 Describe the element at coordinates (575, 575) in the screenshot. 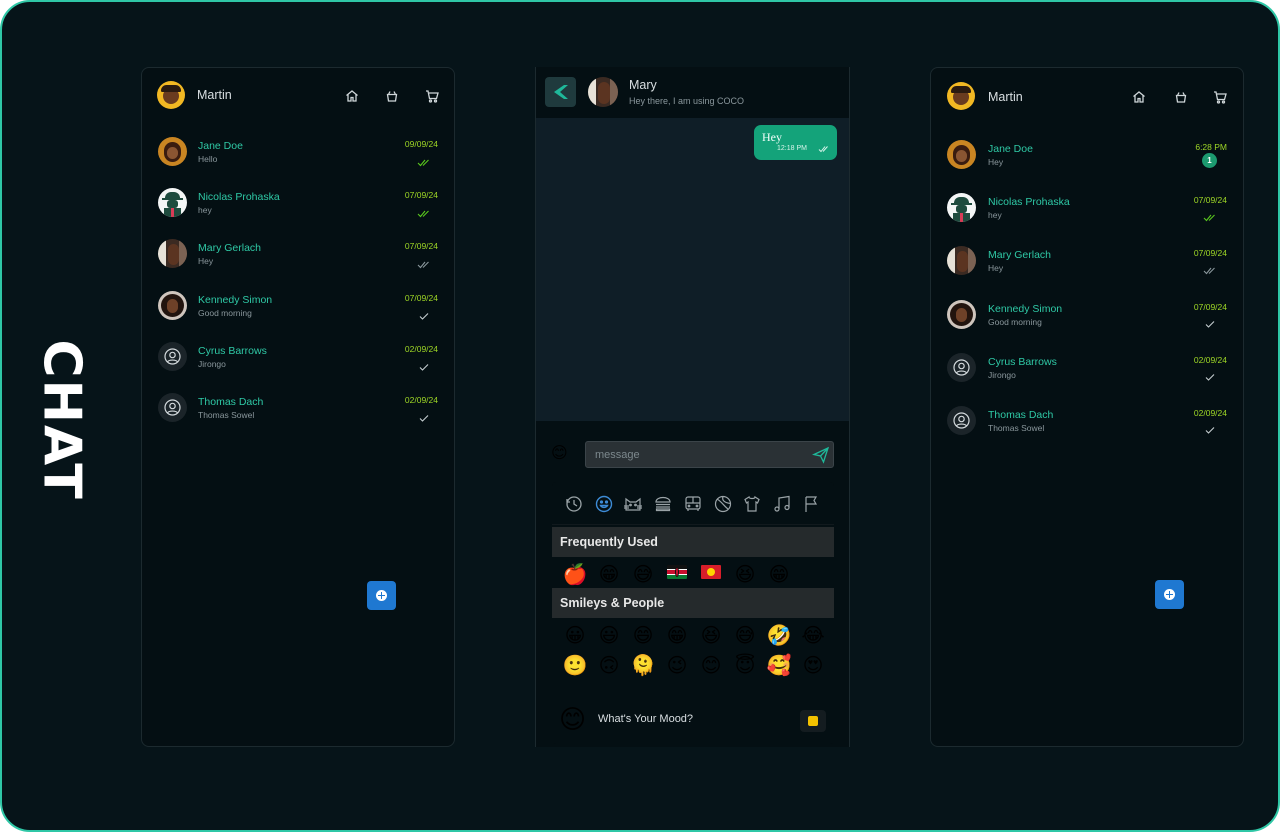

I see `emoji-button: 🍎` at that location.